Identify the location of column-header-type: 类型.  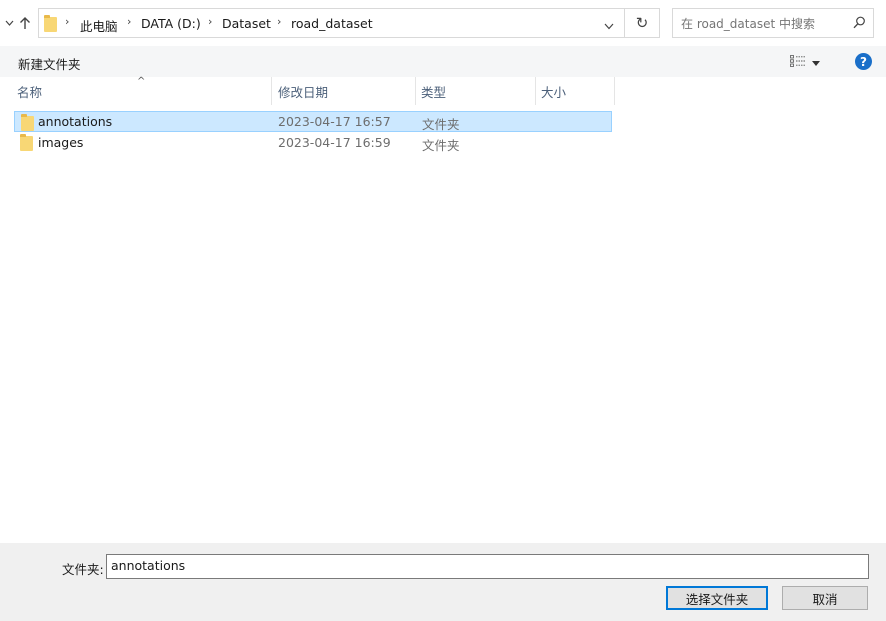
(475, 91).